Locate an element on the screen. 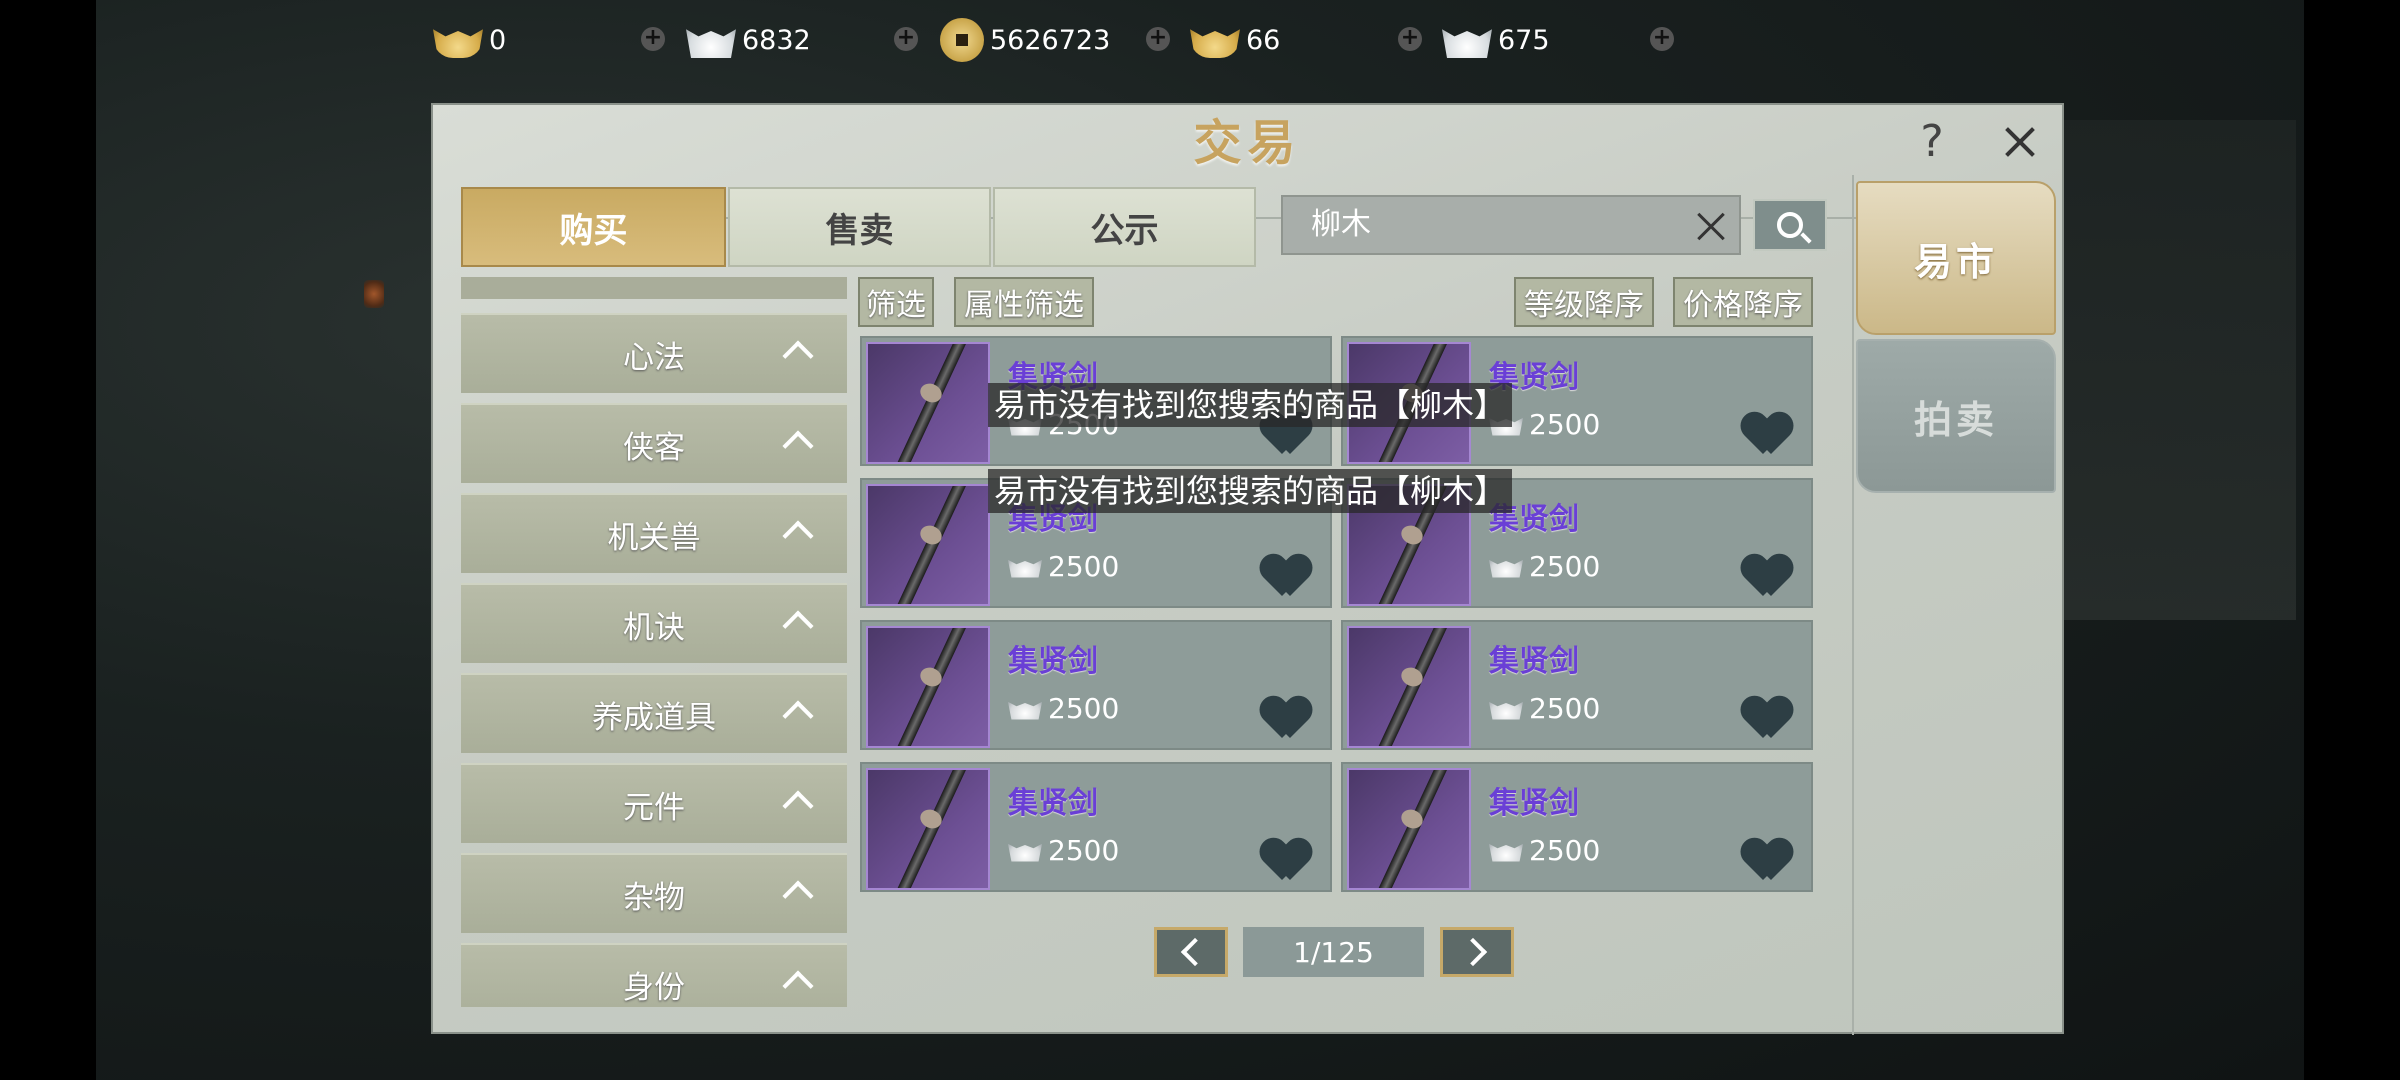 The image size is (2400, 1080). filter-button: 筛选 is located at coordinates (896, 302).